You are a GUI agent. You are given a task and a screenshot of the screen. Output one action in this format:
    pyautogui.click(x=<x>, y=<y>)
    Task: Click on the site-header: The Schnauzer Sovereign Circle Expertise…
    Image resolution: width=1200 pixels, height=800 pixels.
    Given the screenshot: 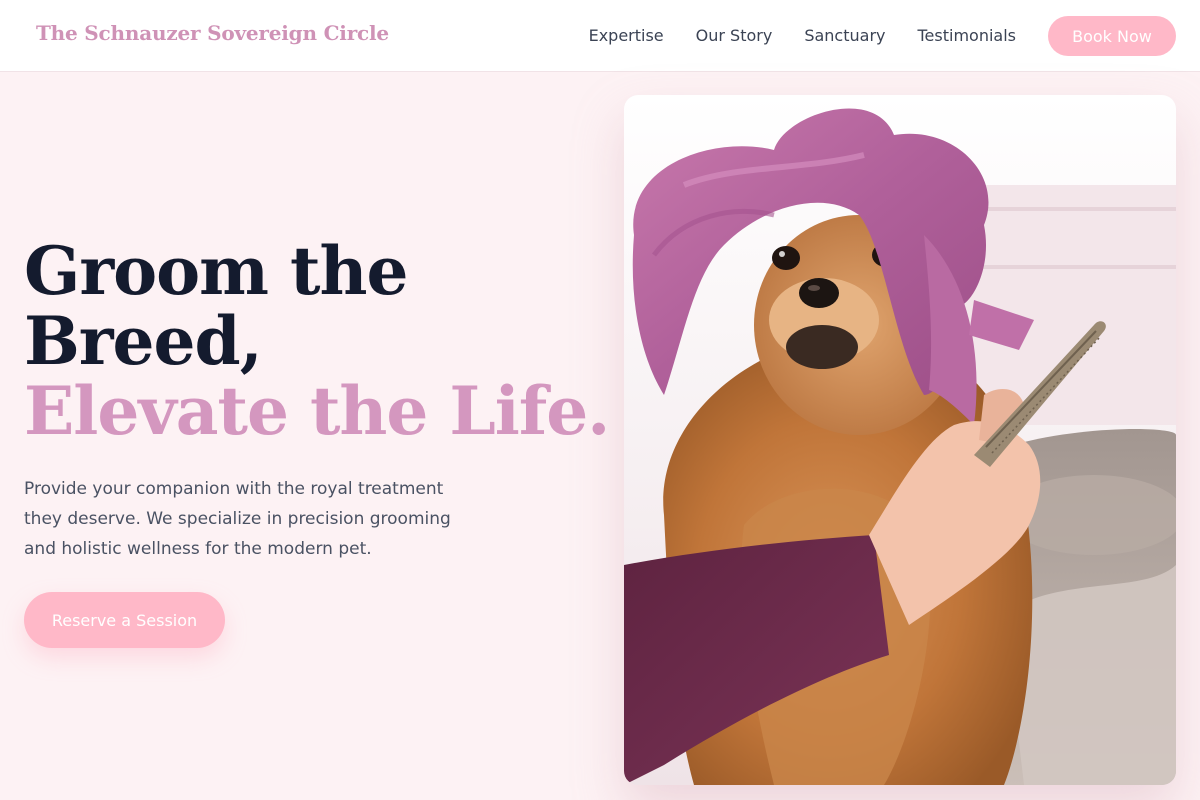 What is the action you would take?
    pyautogui.click(x=600, y=36)
    